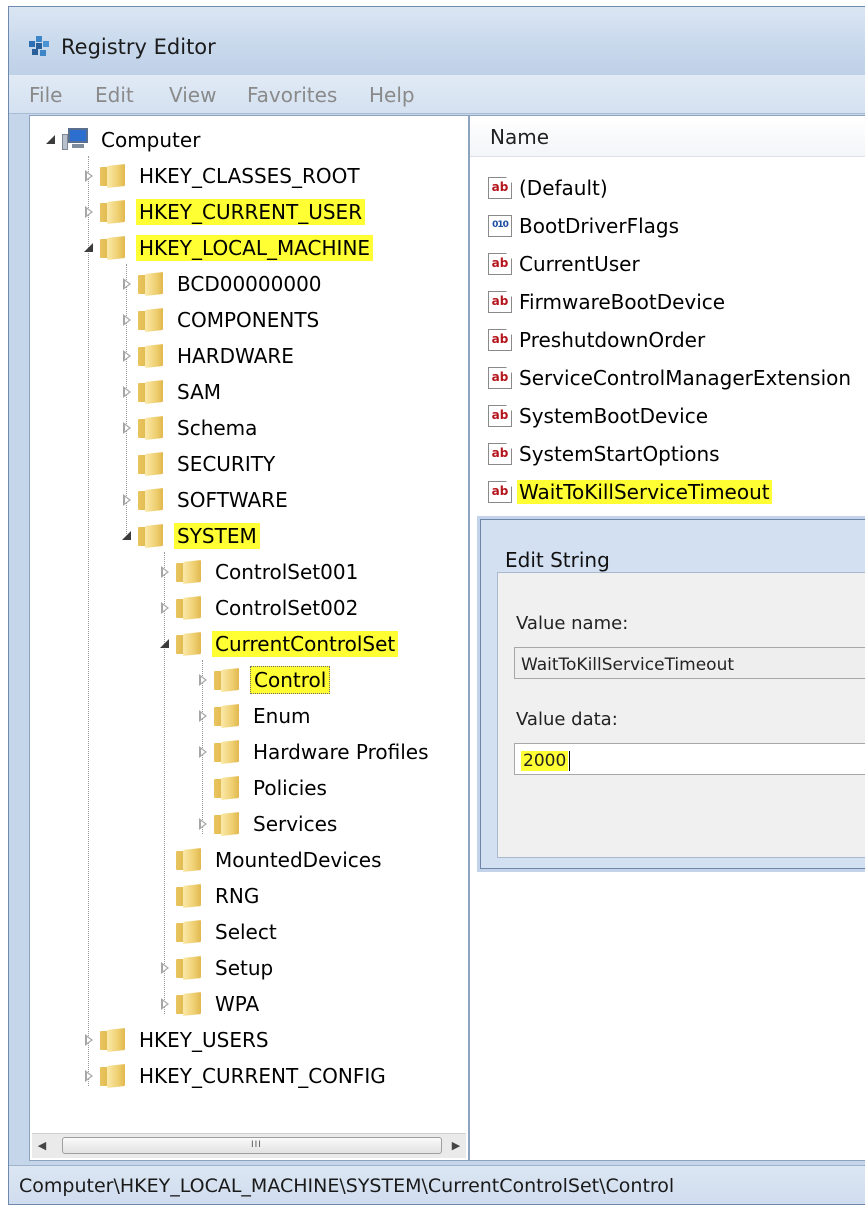 This screenshot has height=1205, width=865. What do you see at coordinates (263, 788) in the screenshot?
I see `tree-item-policies: Policies` at bounding box center [263, 788].